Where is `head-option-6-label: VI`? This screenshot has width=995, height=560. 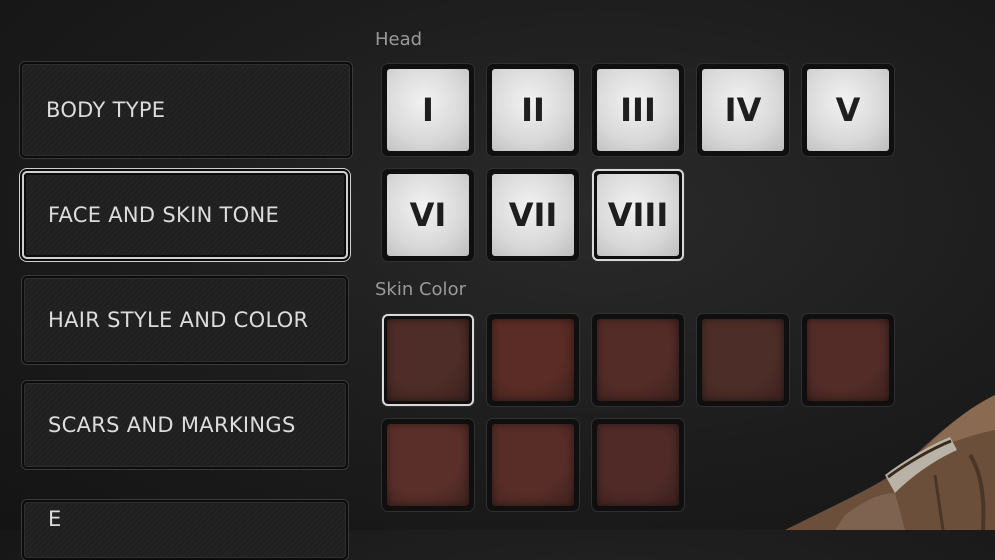 head-option-6-label: VI is located at coordinates (428, 215).